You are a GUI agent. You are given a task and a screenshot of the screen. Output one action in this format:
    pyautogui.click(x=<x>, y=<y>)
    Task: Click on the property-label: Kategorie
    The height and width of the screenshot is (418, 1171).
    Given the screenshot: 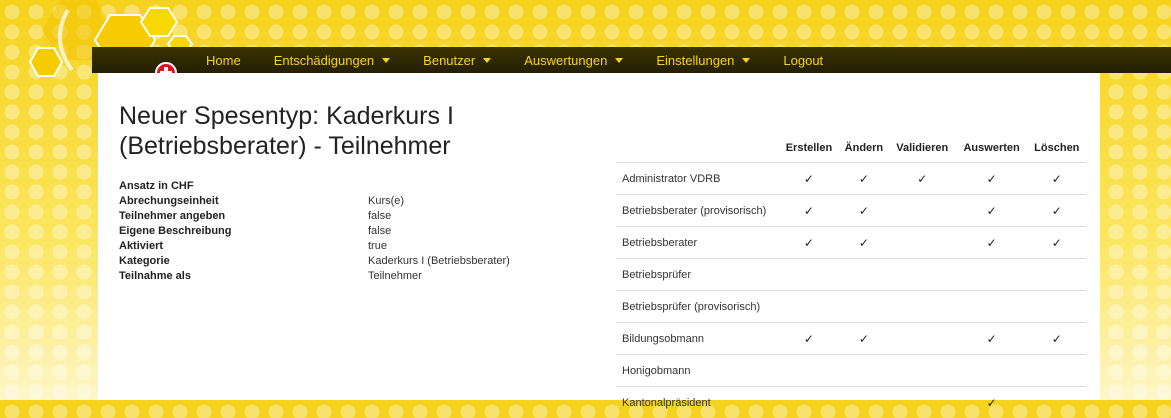 What is the action you would take?
    pyautogui.click(x=243, y=261)
    